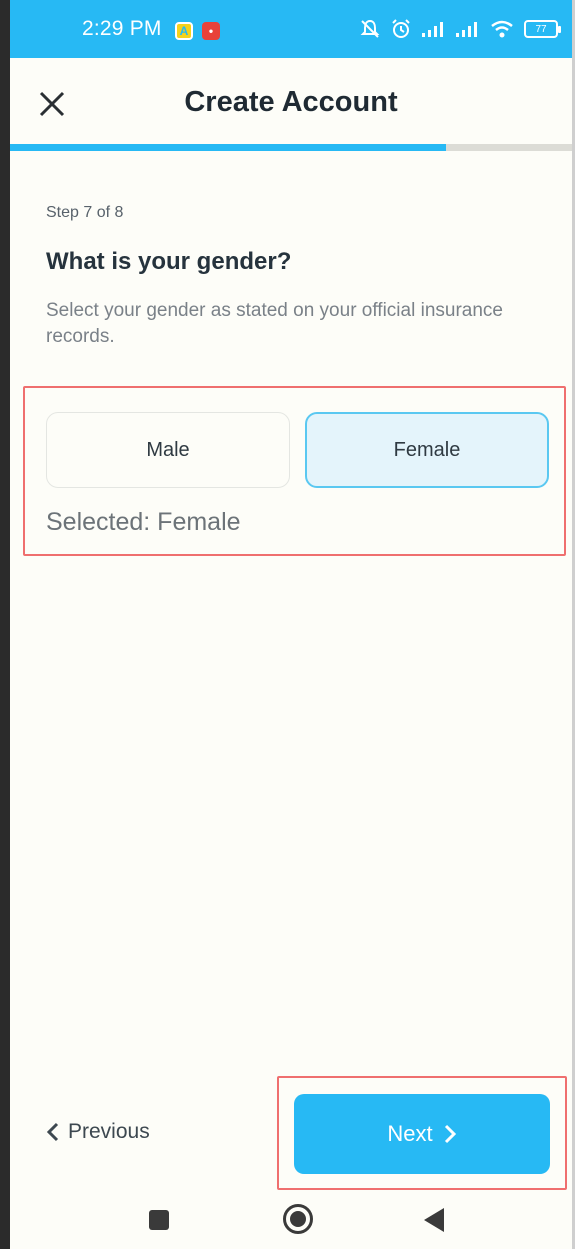 This screenshot has height=1249, width=575. I want to click on gender-option-male: Male, so click(168, 450).